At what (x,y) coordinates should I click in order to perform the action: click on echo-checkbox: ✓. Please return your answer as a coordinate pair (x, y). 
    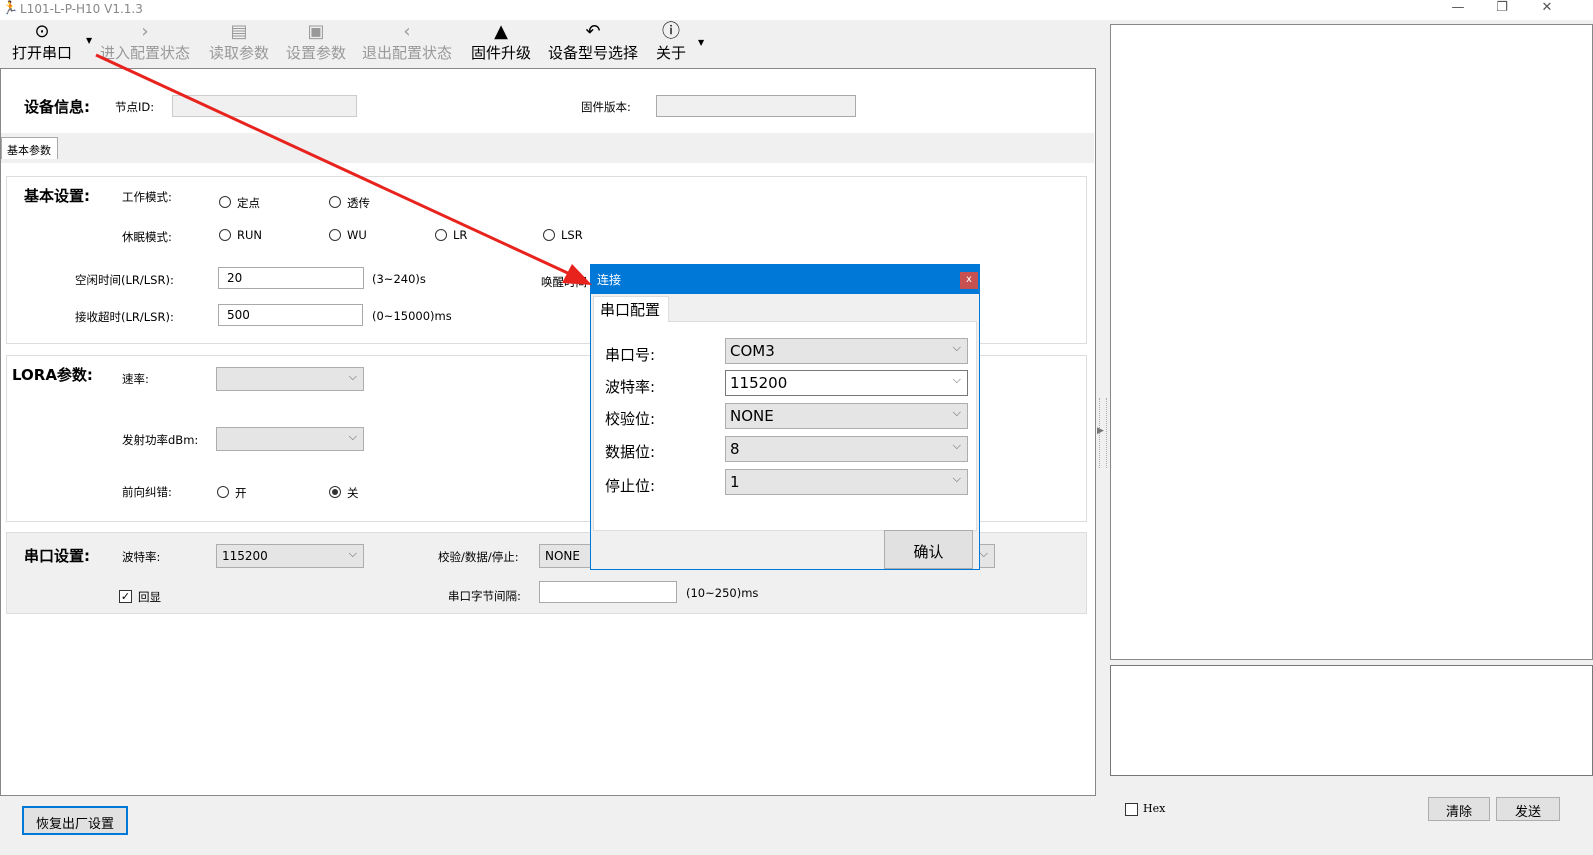
    Looking at the image, I should click on (125, 596).